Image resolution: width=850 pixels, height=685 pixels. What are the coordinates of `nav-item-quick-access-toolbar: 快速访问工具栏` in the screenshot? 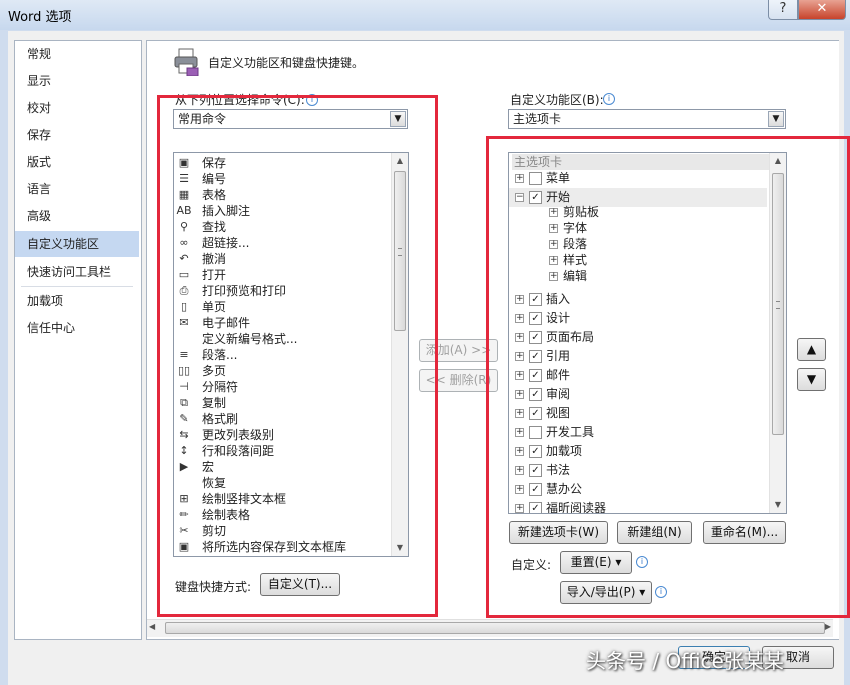 It's located at (77, 272).